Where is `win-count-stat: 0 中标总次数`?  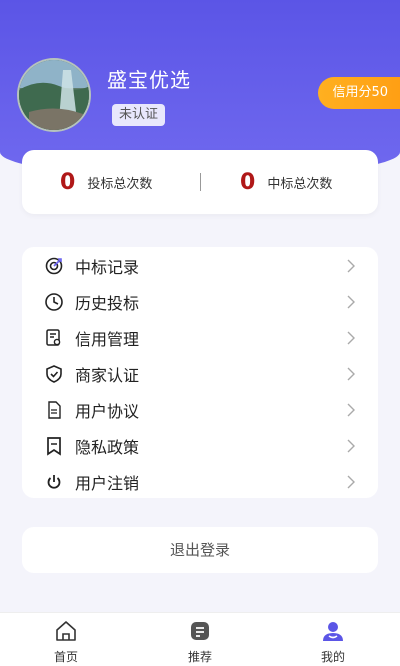 win-count-stat: 0 中标总次数 is located at coordinates (286, 182).